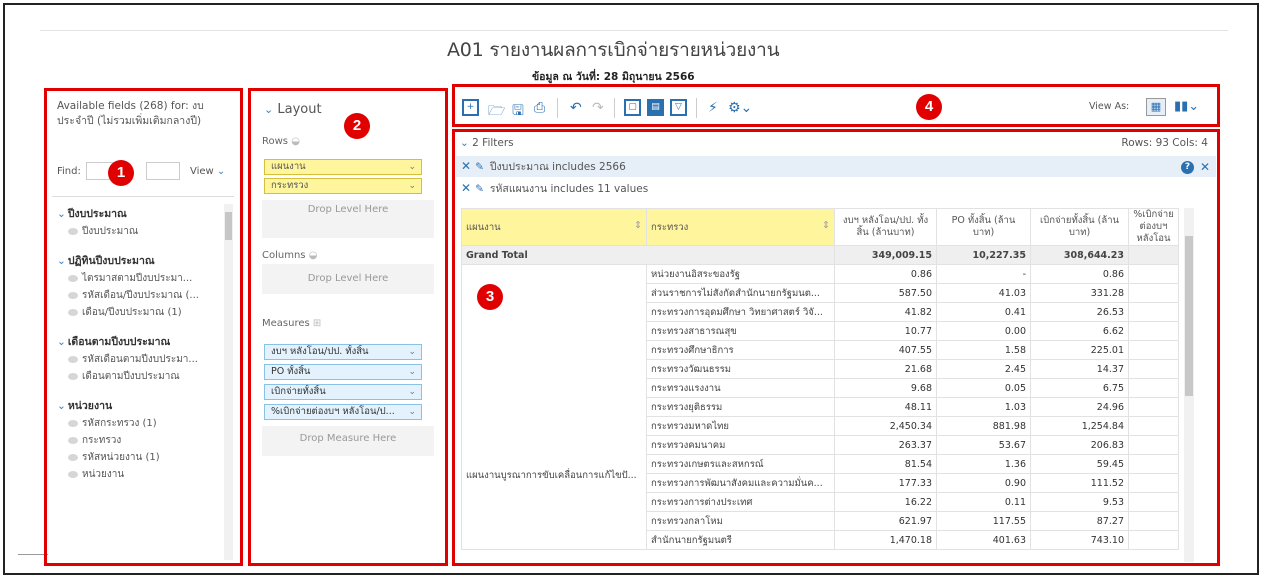 The image size is (1262, 578). What do you see at coordinates (634, 30) in the screenshot?
I see `header-divider` at bounding box center [634, 30].